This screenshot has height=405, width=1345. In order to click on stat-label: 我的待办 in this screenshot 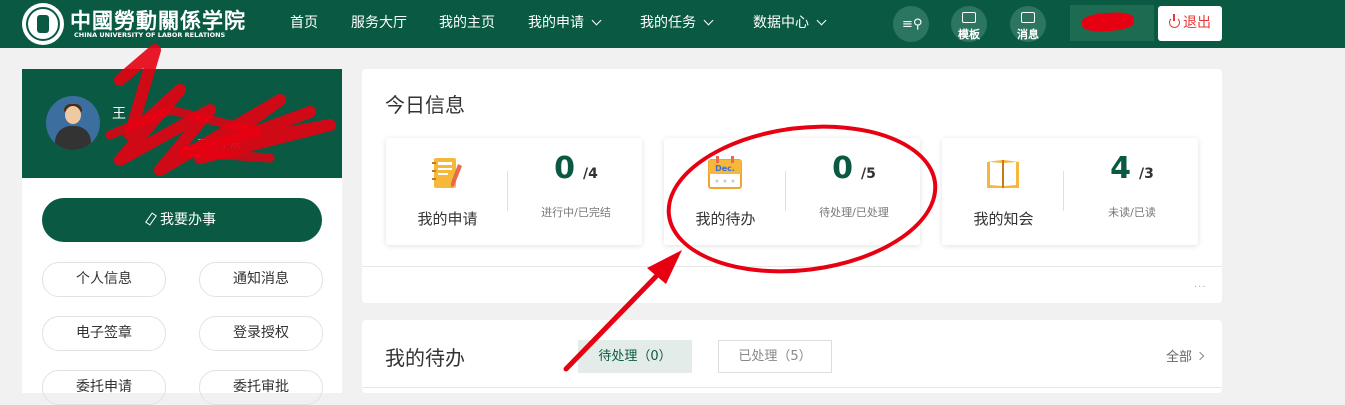, I will do `click(725, 219)`.